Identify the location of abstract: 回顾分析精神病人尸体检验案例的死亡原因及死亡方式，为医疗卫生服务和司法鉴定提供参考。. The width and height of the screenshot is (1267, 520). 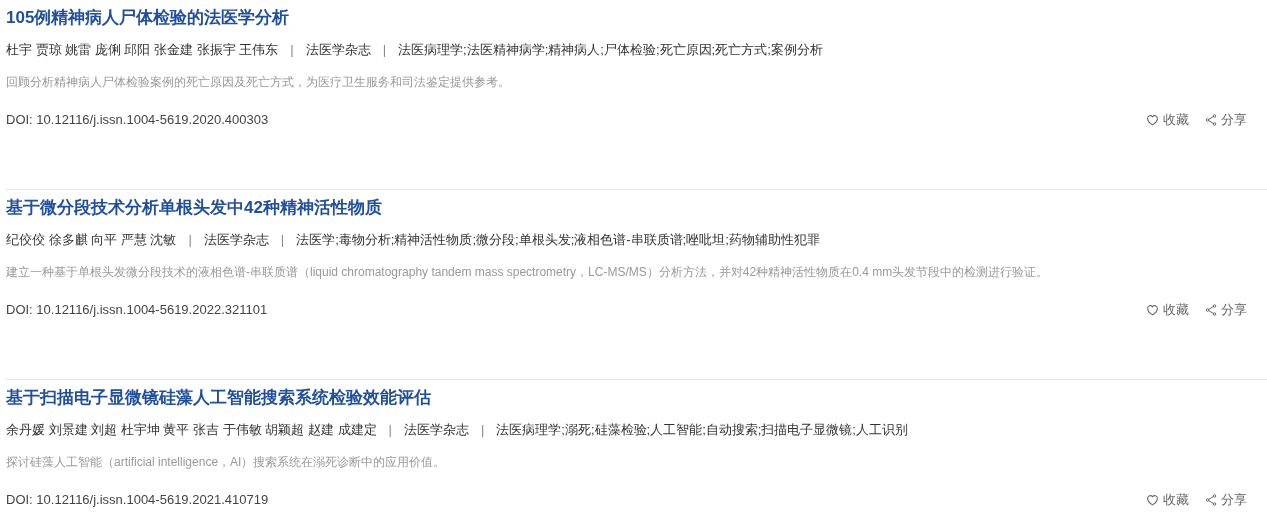
(258, 82).